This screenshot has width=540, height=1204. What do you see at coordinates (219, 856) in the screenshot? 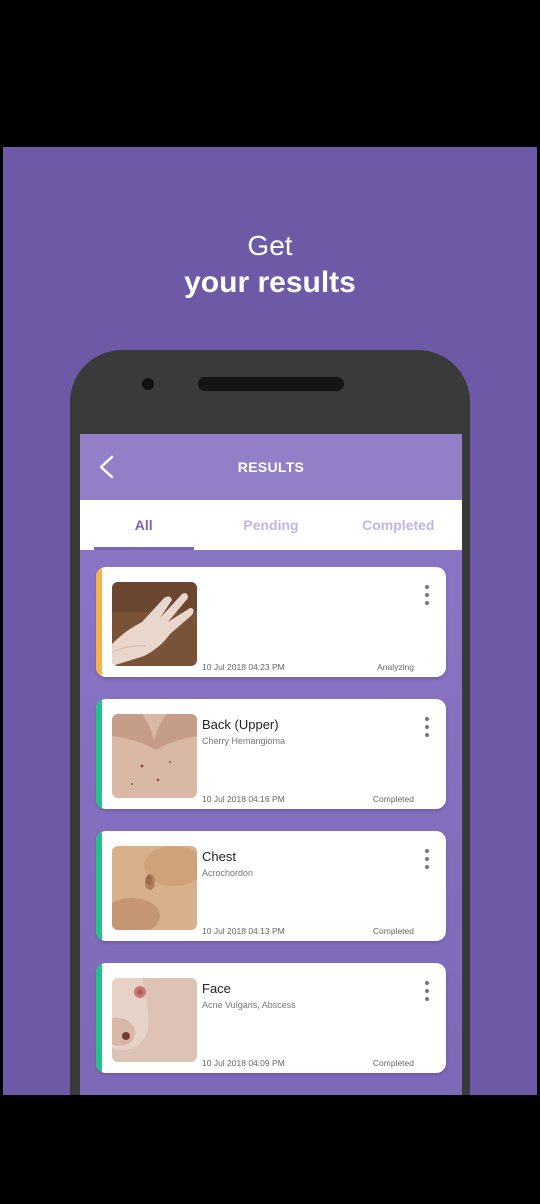
I see `result-body-location: Chest` at bounding box center [219, 856].